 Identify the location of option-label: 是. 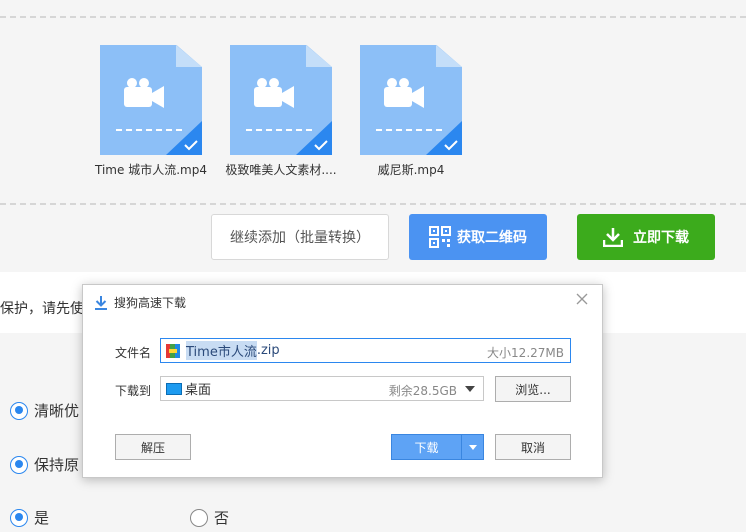
(42, 518).